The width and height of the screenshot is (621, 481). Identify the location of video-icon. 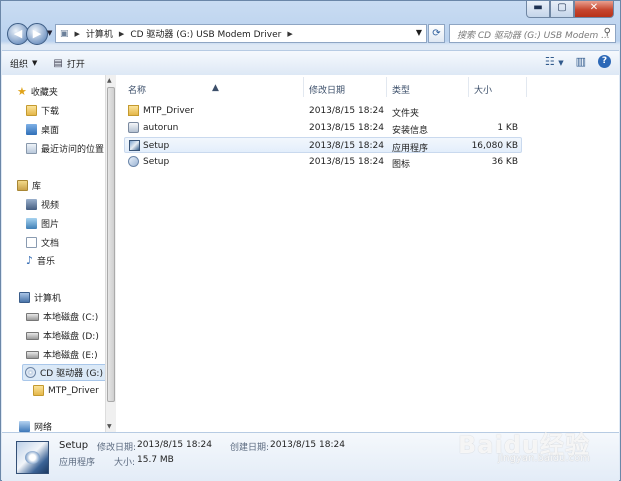
(31, 204).